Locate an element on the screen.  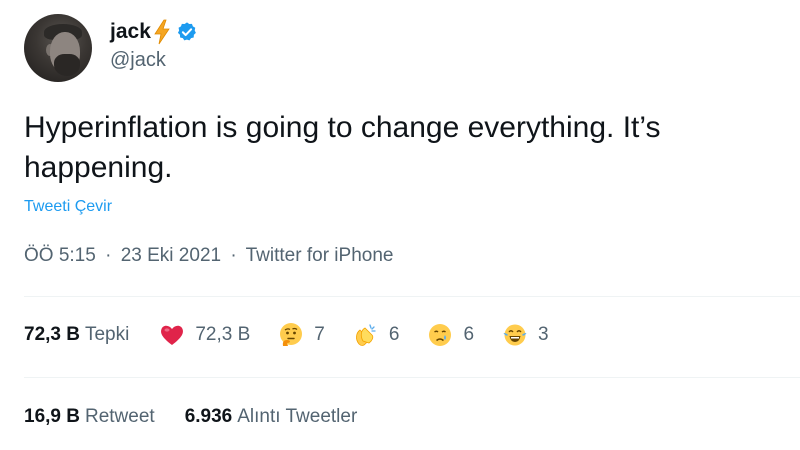
translate-tweet-link: Tweeti Çevir is located at coordinates (68, 207).